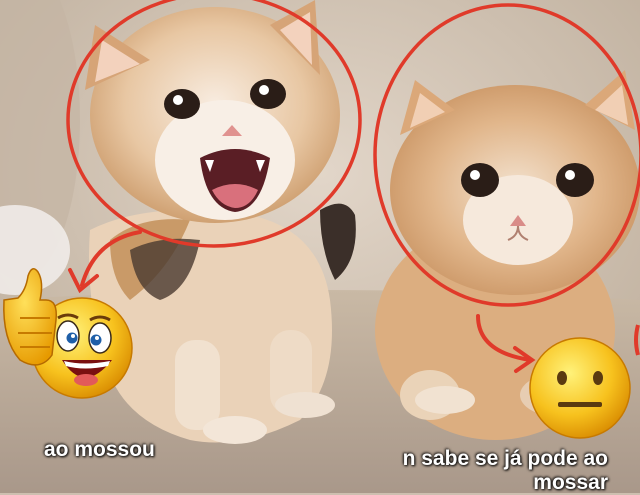 This screenshot has height=495, width=640. I want to click on left-caption: ao mossou, so click(99, 449).